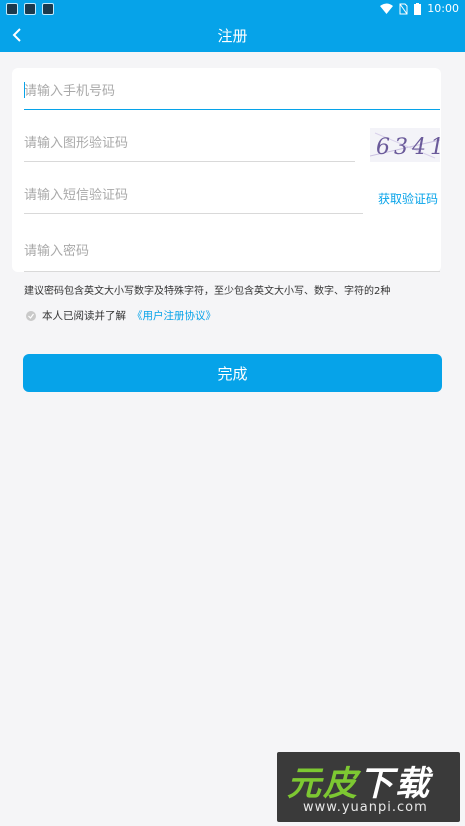  I want to click on sms-code-underline, so click(193, 213).